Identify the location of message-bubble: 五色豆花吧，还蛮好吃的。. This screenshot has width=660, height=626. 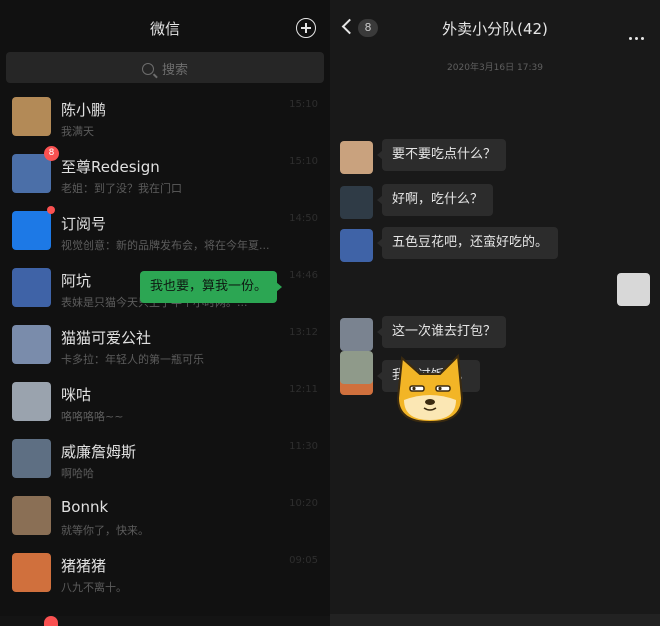
(467, 243).